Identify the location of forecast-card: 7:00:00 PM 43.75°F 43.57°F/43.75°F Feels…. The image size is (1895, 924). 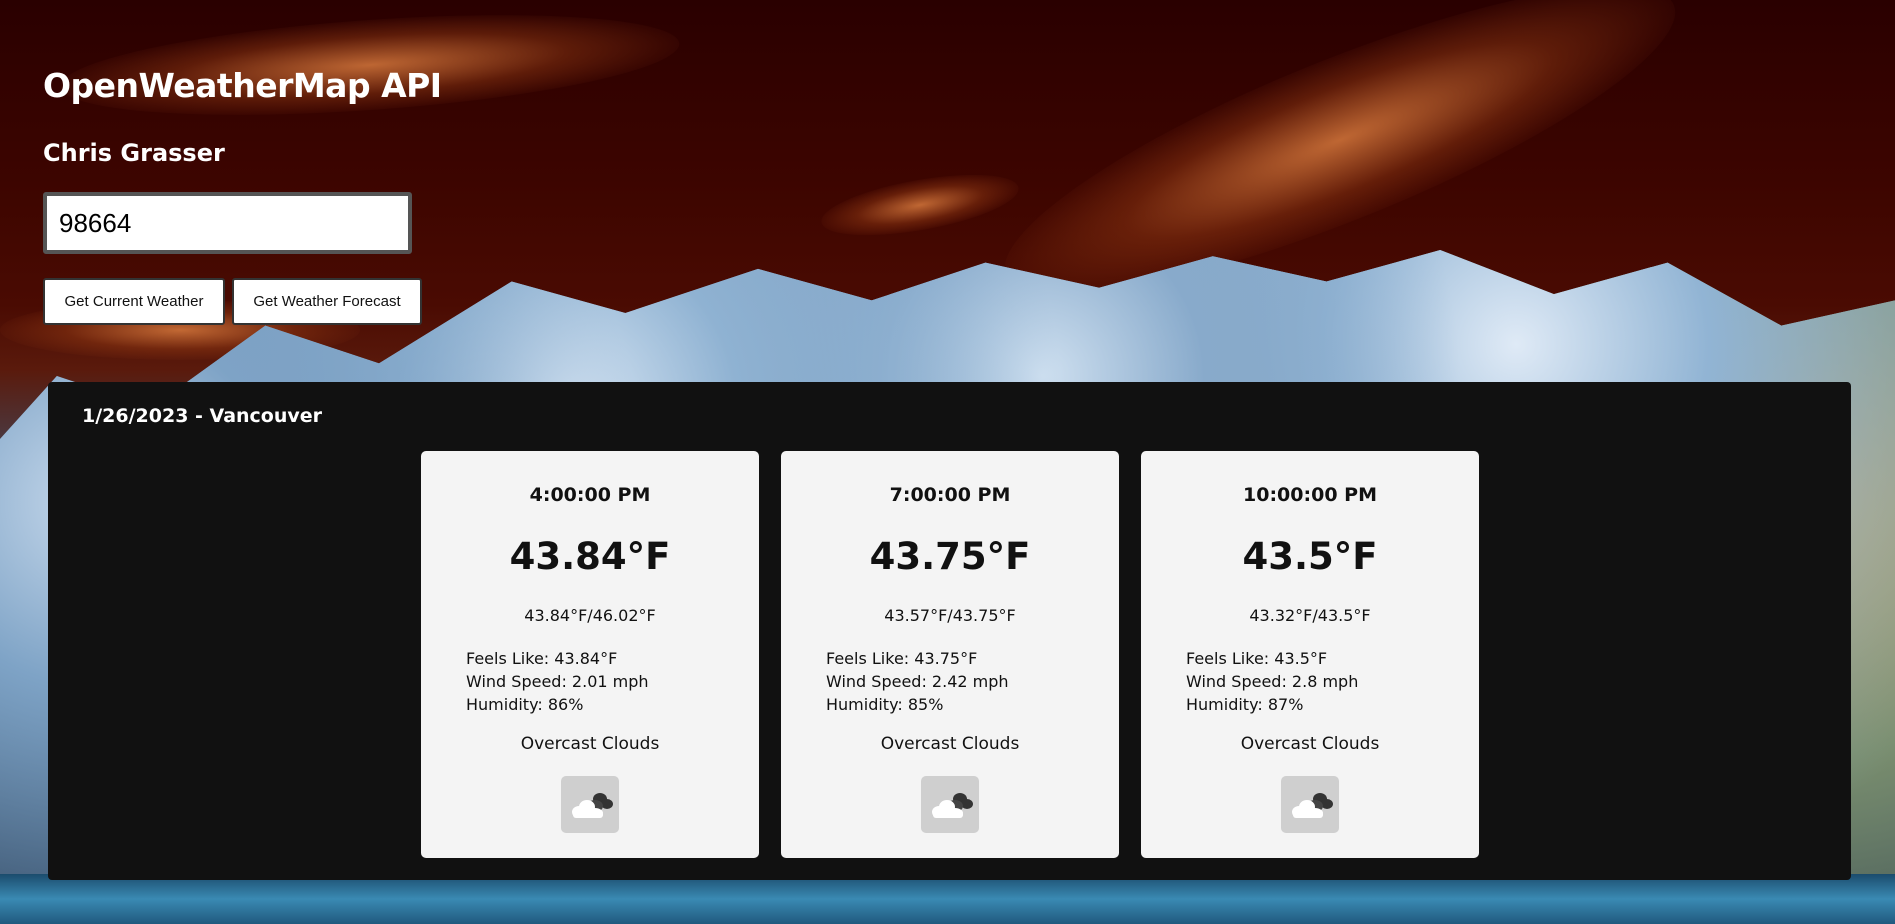
(950, 654).